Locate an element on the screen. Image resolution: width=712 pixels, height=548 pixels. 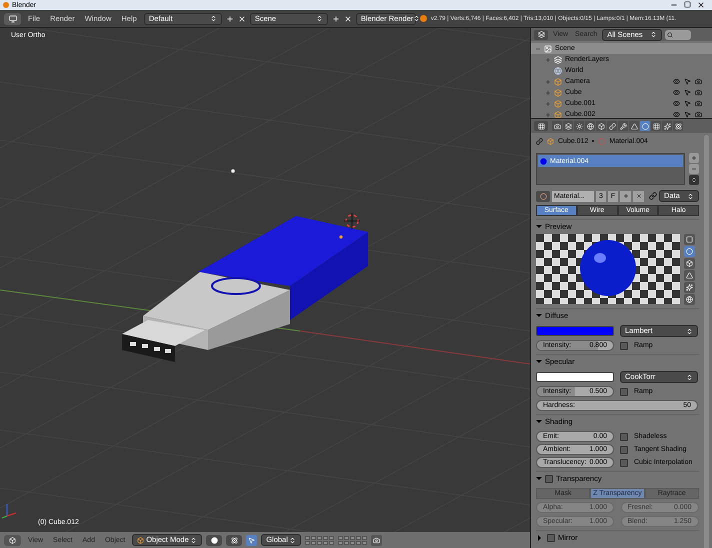
grid-icon is located at coordinates (541, 126).